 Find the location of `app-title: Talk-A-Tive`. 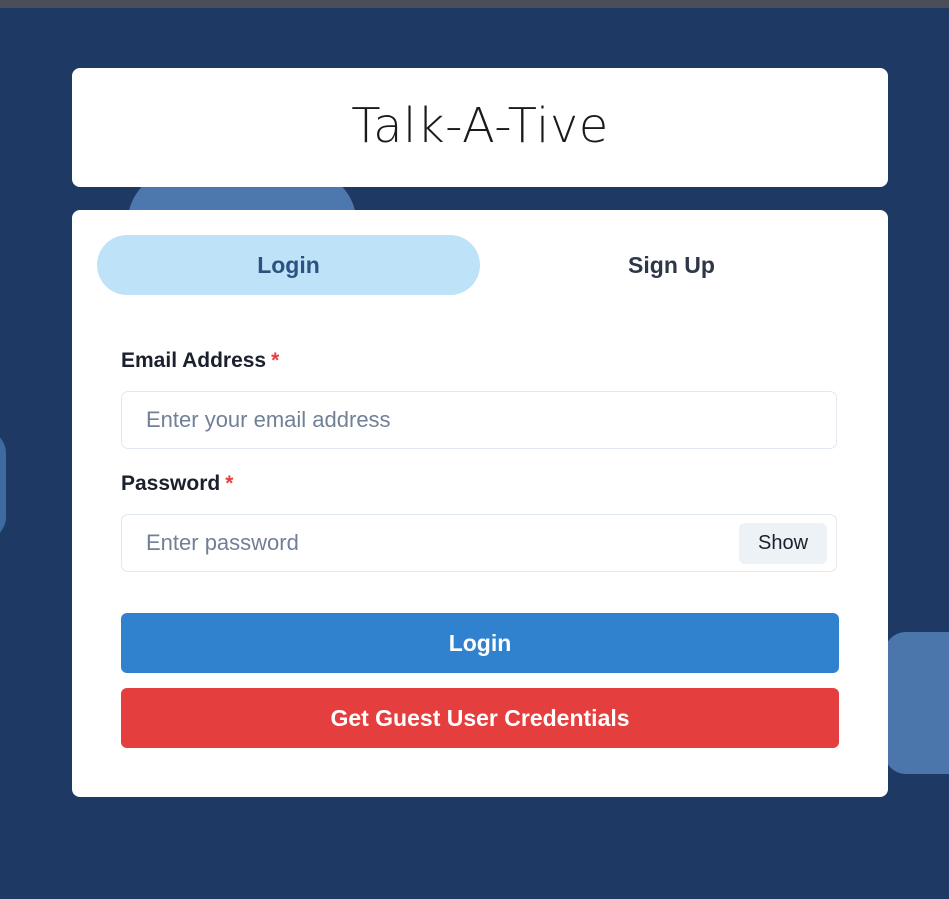

app-title: Talk-A-Tive is located at coordinates (480, 125).